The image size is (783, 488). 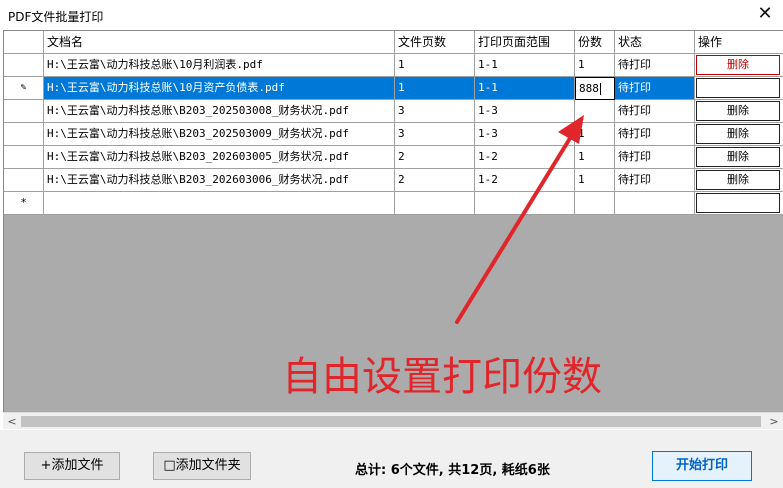 I want to click on summary-text: 总计: 6个文件, 共12页, 耗纸6张, so click(x=452, y=470).